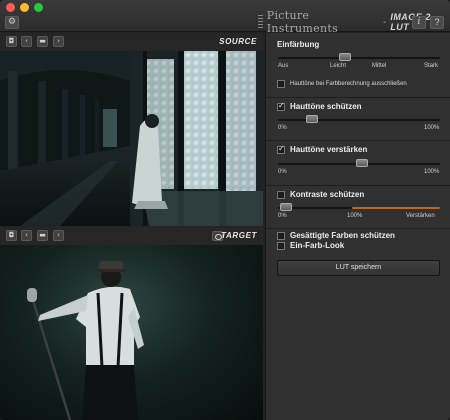  What do you see at coordinates (58, 235) in the screenshot?
I see `target-next-icon: ›` at bounding box center [58, 235].